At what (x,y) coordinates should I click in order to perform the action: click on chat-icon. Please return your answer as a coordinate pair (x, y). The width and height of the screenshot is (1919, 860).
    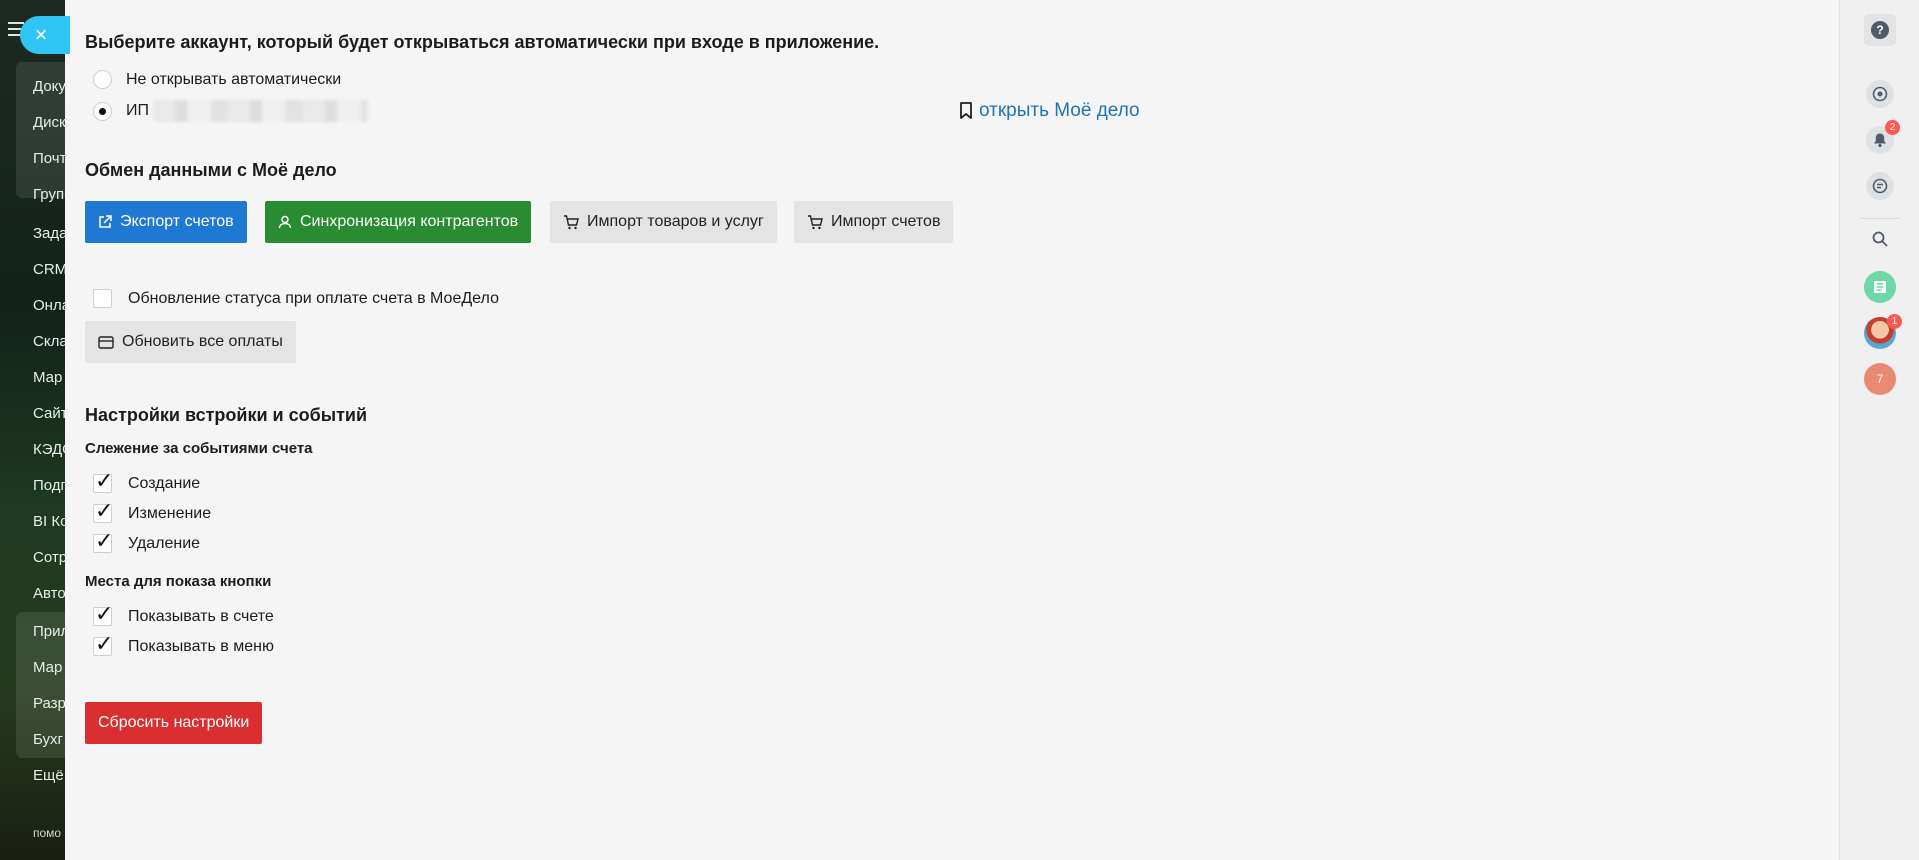
    Looking at the image, I should click on (1880, 186).